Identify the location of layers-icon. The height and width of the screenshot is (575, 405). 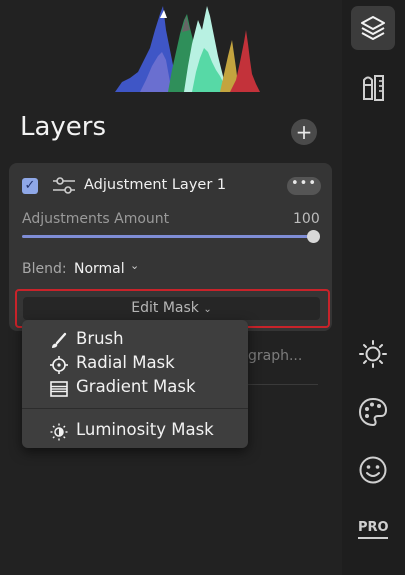
(373, 28).